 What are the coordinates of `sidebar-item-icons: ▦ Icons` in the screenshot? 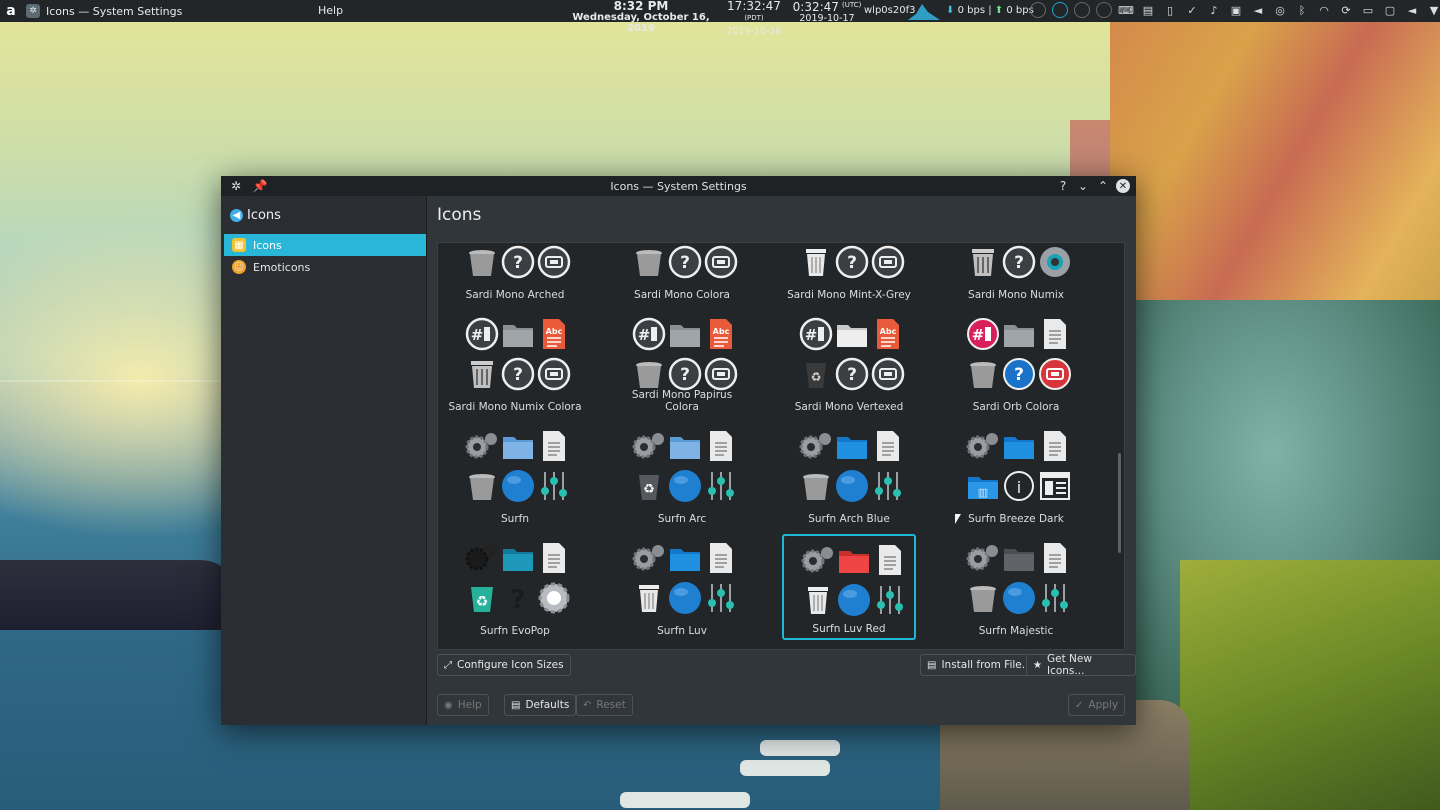 It's located at (325, 245).